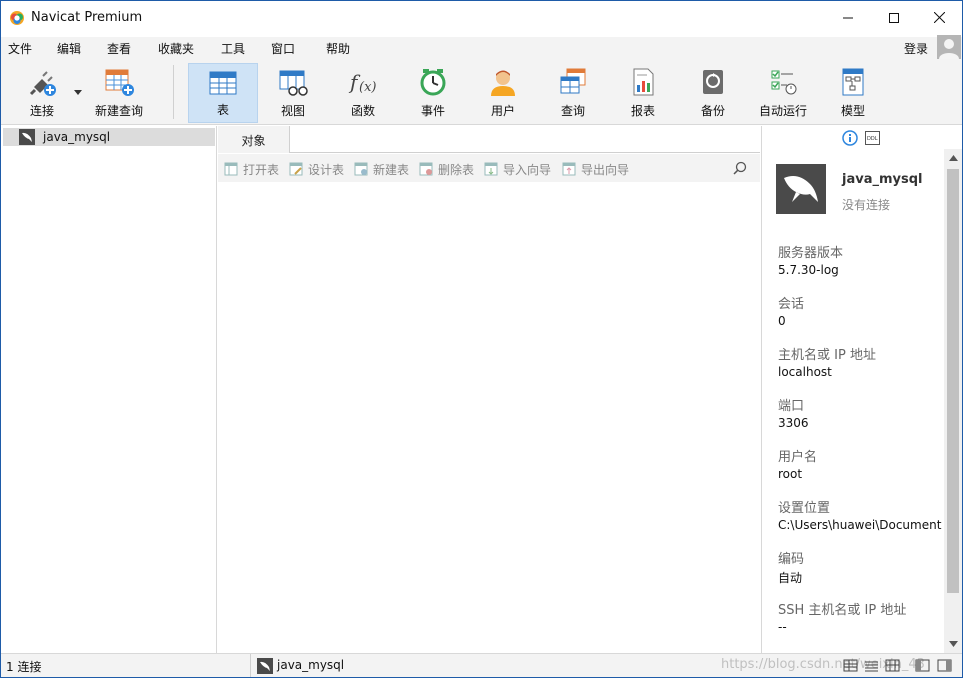 This screenshot has width=963, height=678. Describe the element at coordinates (791, 304) in the screenshot. I see `prop-label-sessions: 会话` at that location.